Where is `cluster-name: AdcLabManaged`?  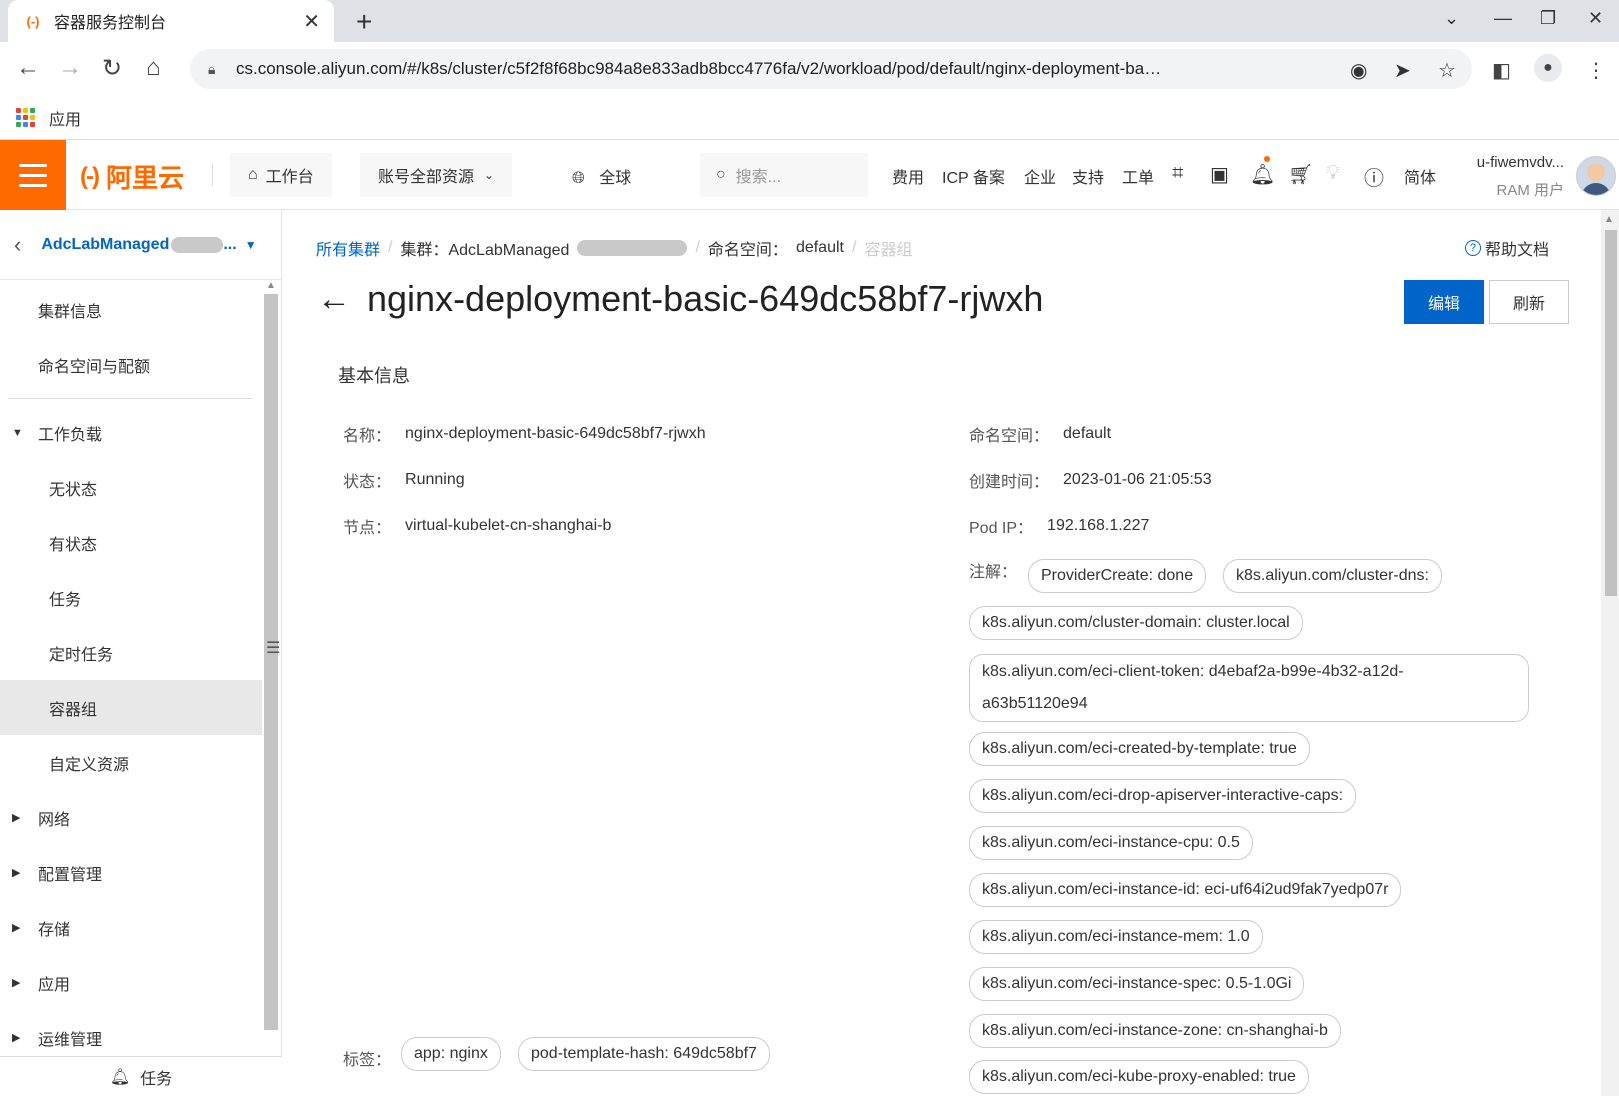
cluster-name: AdcLabManaged is located at coordinates (105, 245).